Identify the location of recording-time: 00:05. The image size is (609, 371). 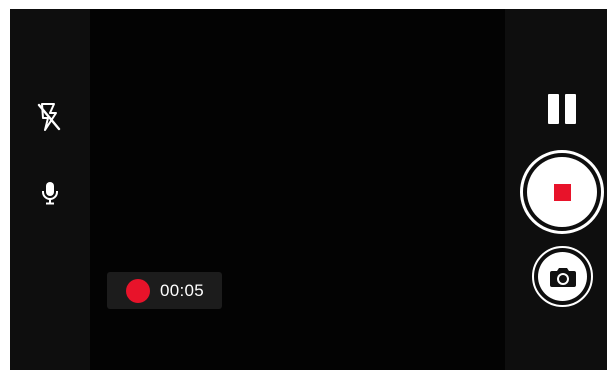
(182, 290).